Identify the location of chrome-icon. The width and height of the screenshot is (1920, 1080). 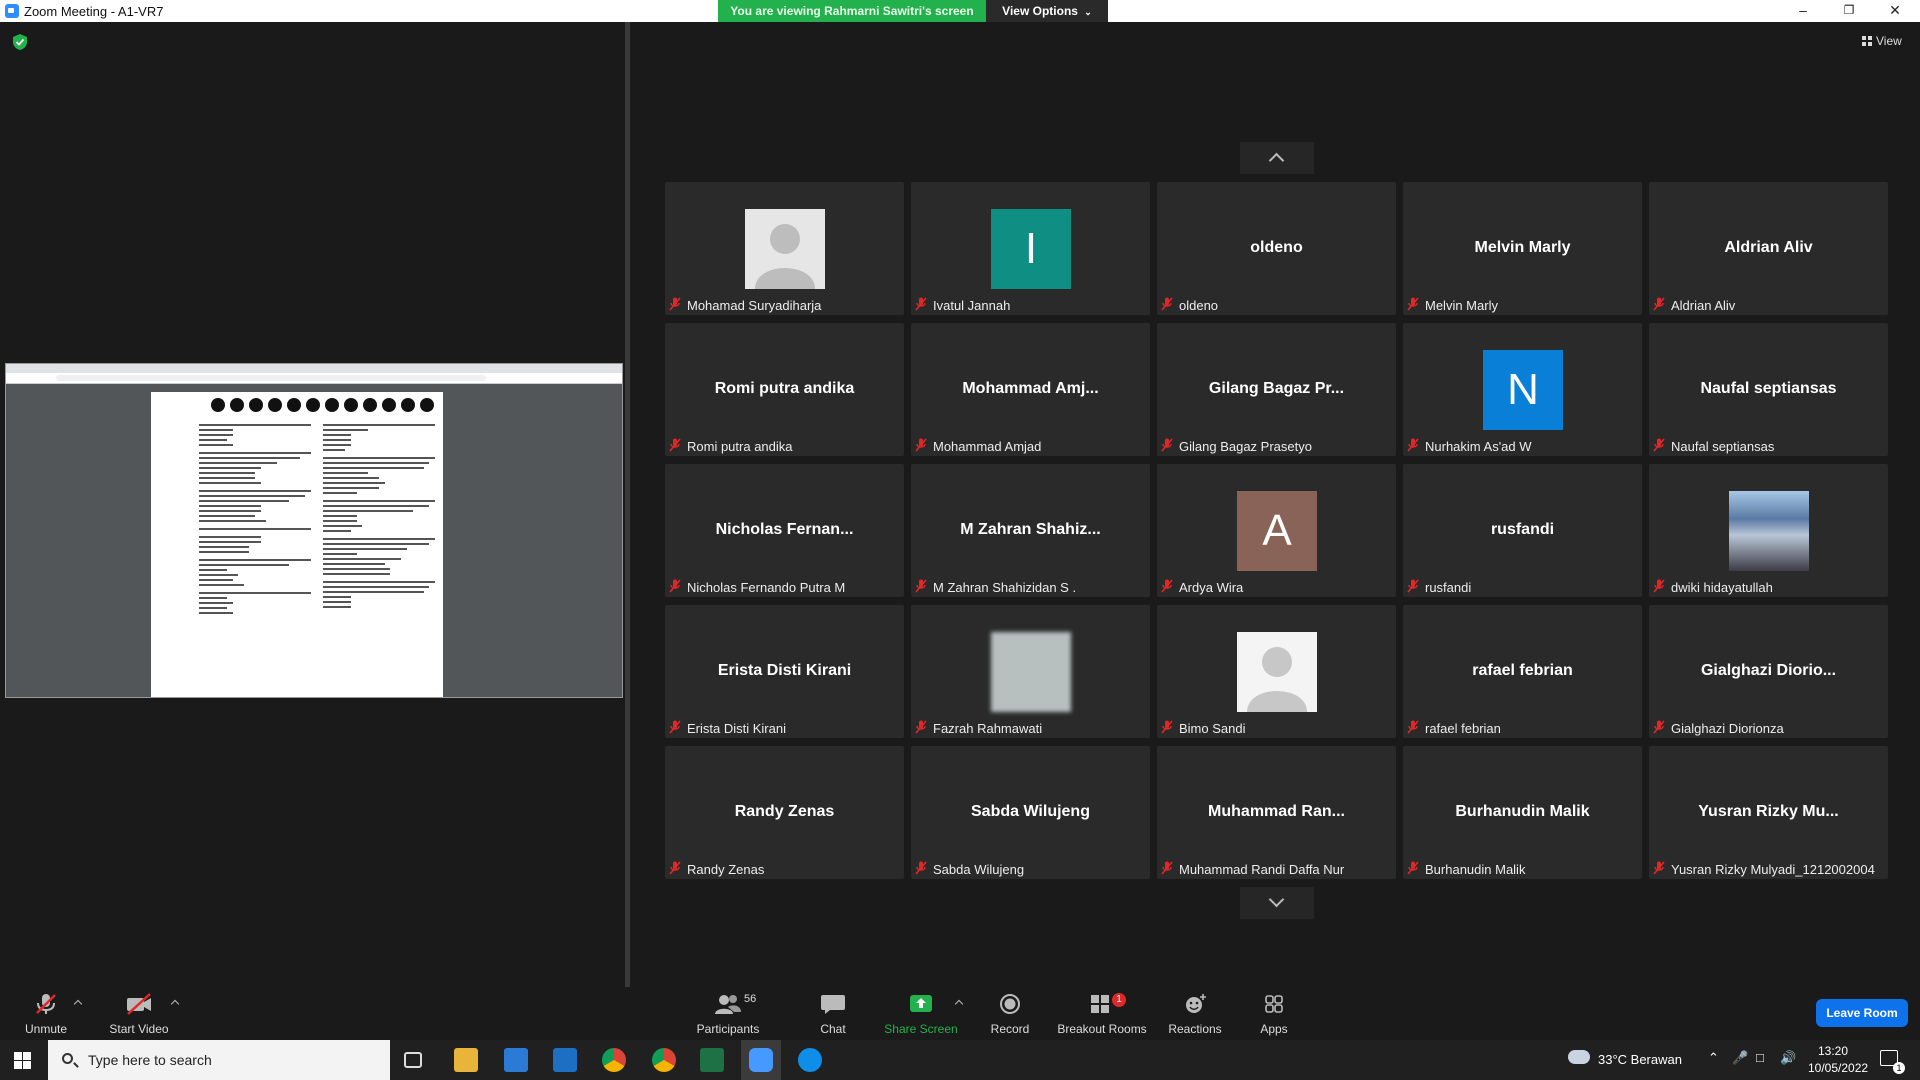
(614, 1060).